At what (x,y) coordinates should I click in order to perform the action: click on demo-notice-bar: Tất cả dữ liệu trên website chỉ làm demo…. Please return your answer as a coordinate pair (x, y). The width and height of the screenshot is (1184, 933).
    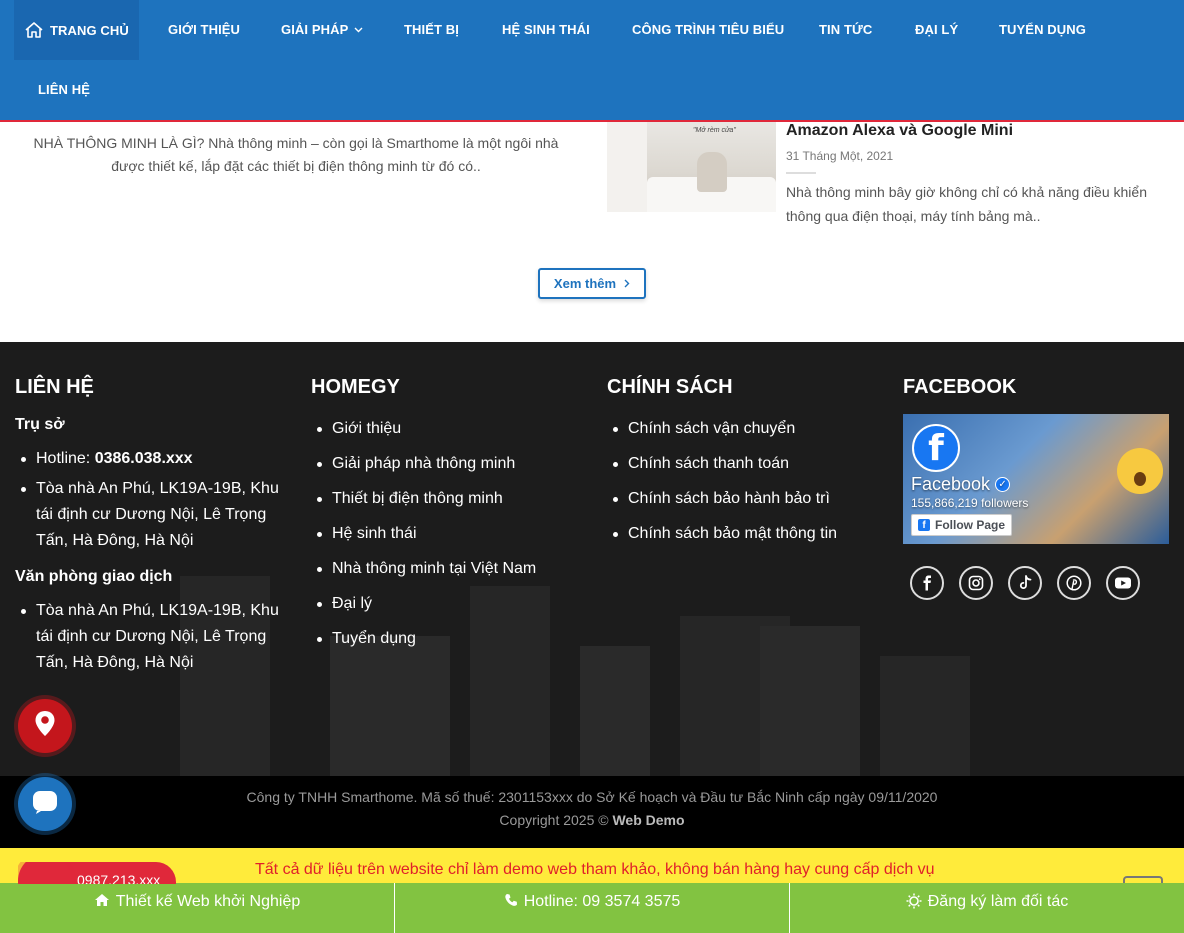
    Looking at the image, I should click on (592, 866).